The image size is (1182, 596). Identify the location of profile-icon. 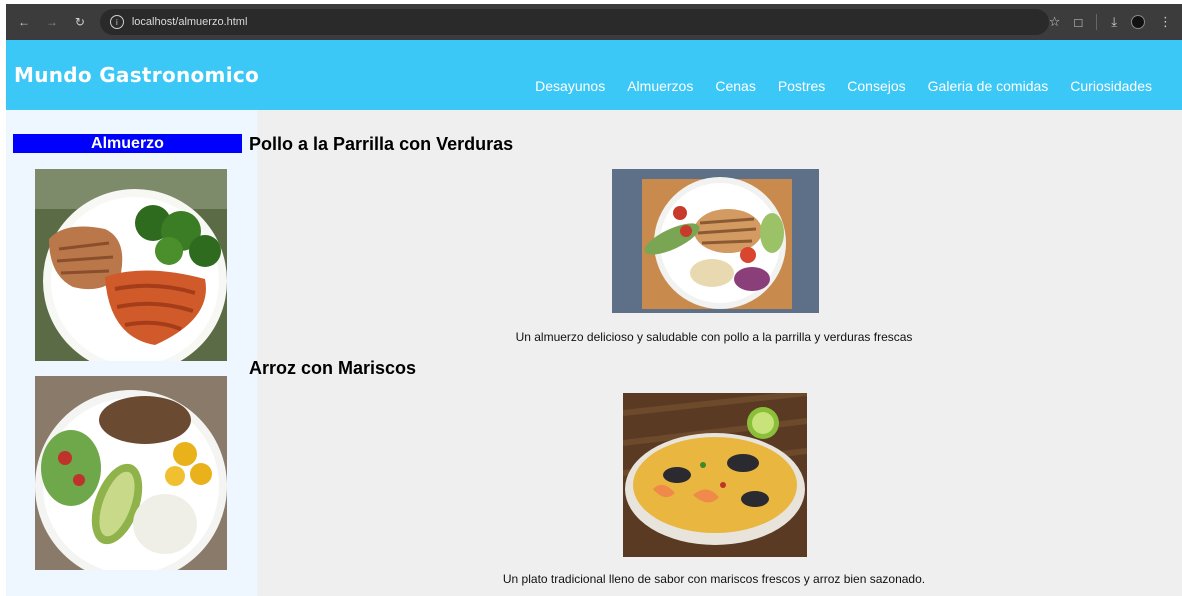
(1138, 22).